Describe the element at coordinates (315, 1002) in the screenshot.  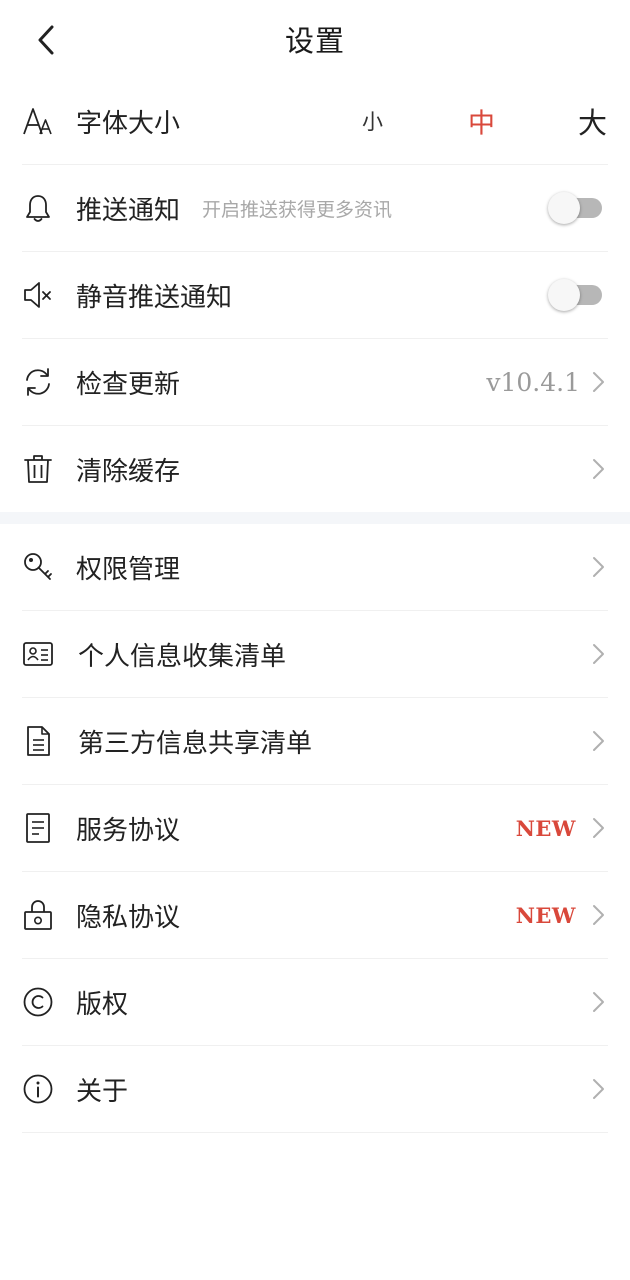
I see `copyright-row: 版权` at that location.